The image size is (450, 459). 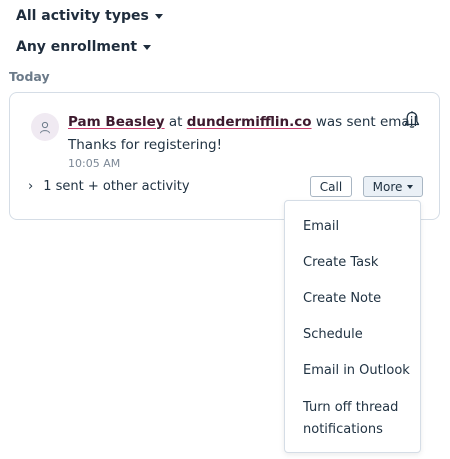 What do you see at coordinates (387, 186) in the screenshot?
I see `more-button-label: More` at bounding box center [387, 186].